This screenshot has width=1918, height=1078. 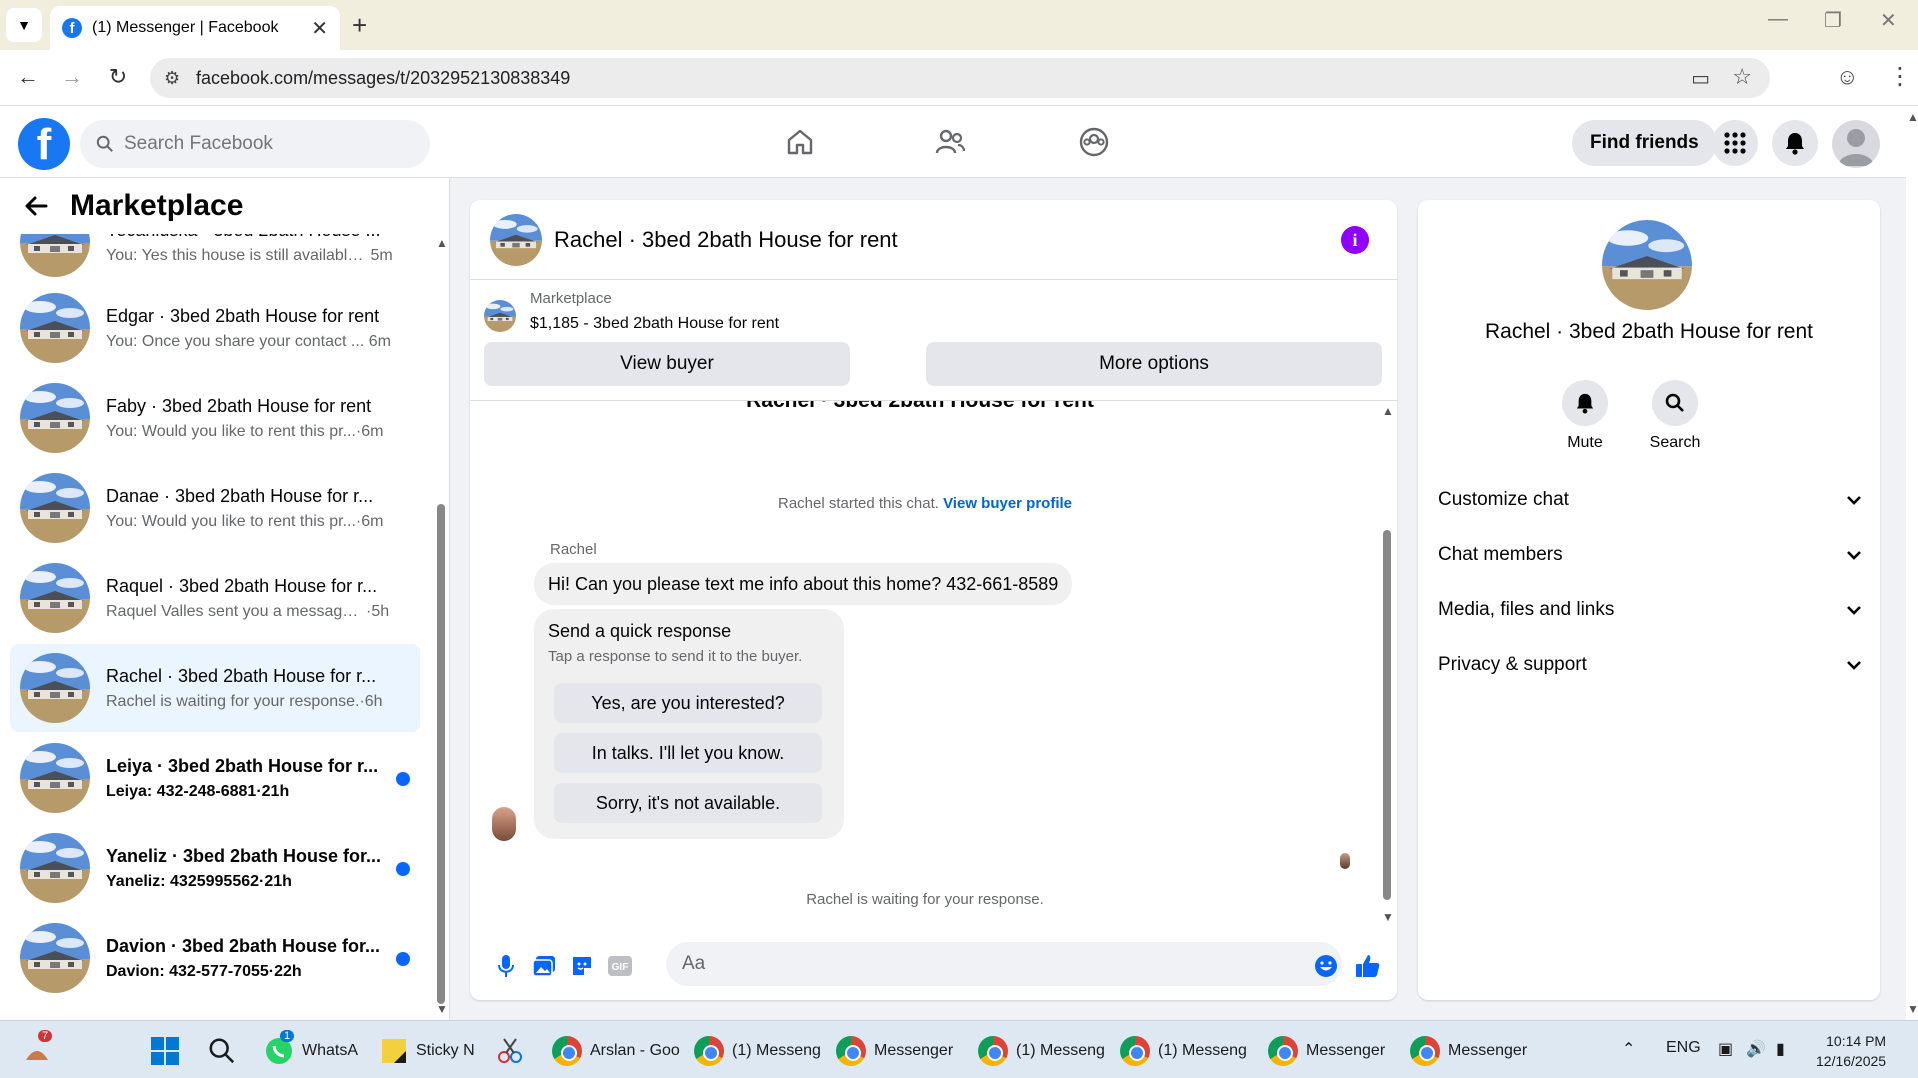 I want to click on quick-response-button: Sorry, it's not available., so click(x=688, y=803).